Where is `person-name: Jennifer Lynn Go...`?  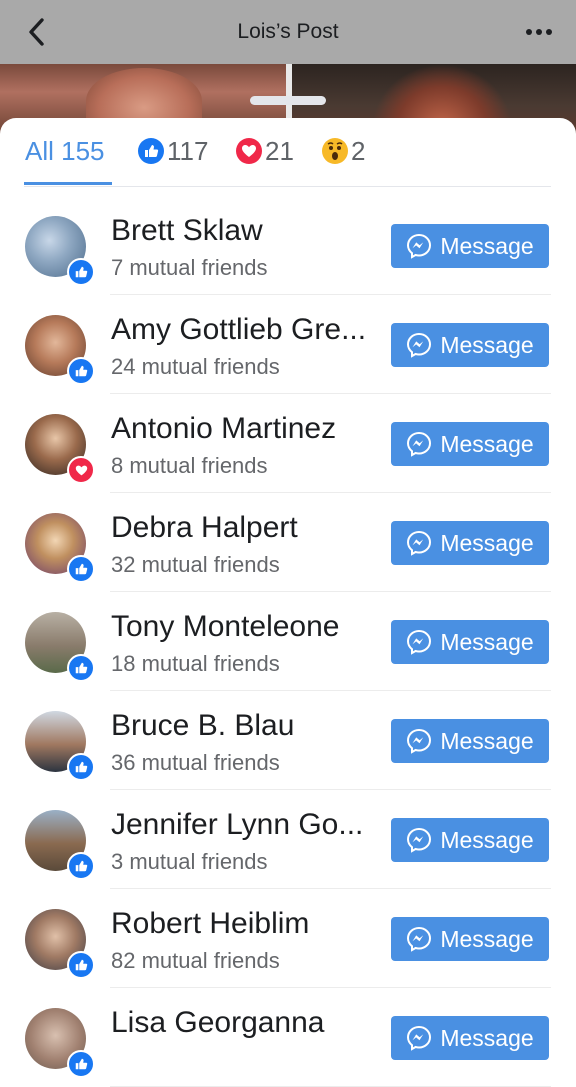
person-name: Jennifer Lynn Go... is located at coordinates (247, 825).